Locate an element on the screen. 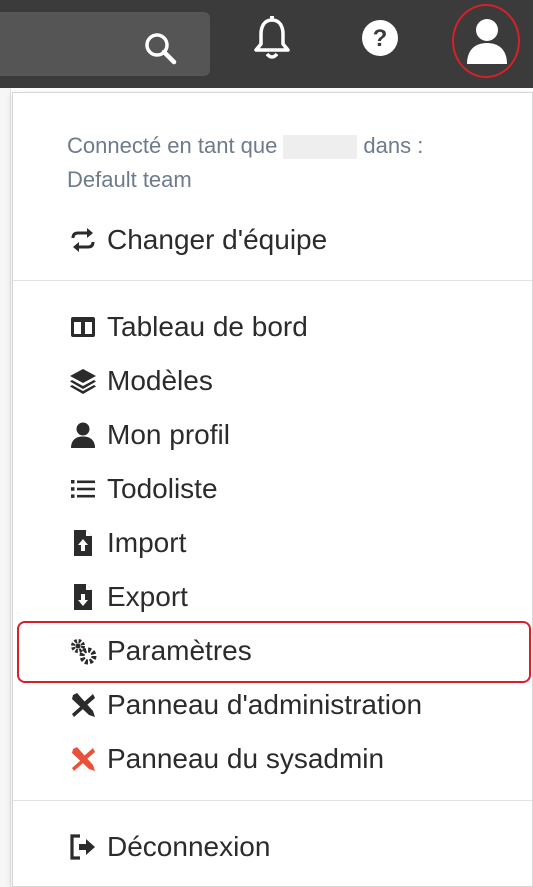 The width and height of the screenshot is (533, 887). top-navbar: ? is located at coordinates (266, 44).